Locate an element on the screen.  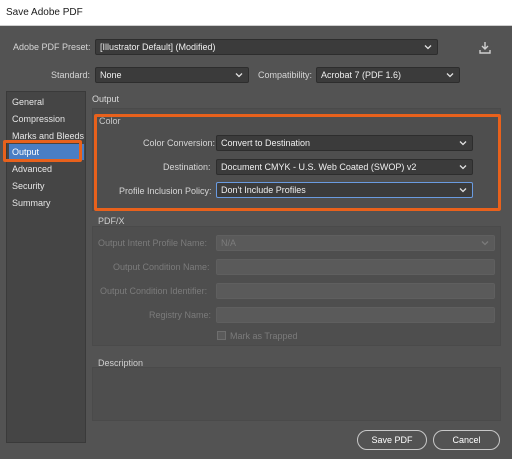
output-intent-select: N/A is located at coordinates (355, 243).